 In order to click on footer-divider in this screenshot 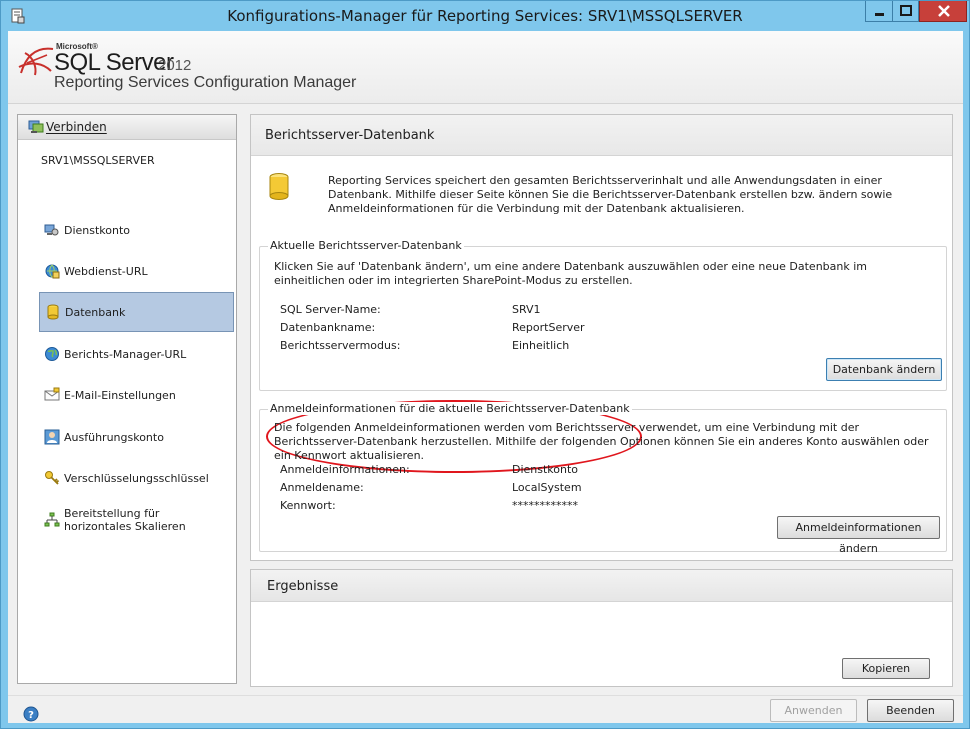, I will do `click(485, 695)`.